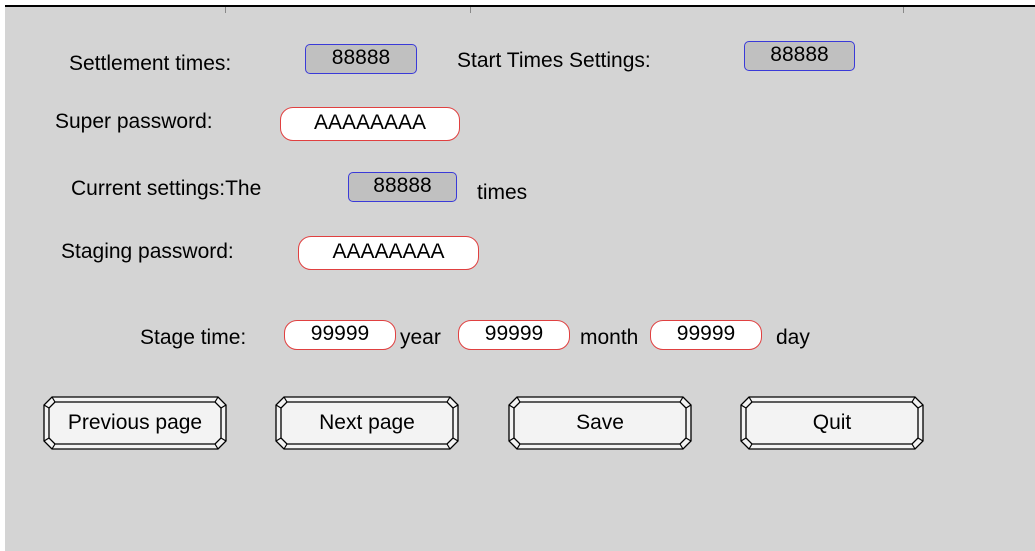 This screenshot has height=551, width=1035. Describe the element at coordinates (370, 124) in the screenshot. I see `super-password-field: AAAAAAAA` at that location.